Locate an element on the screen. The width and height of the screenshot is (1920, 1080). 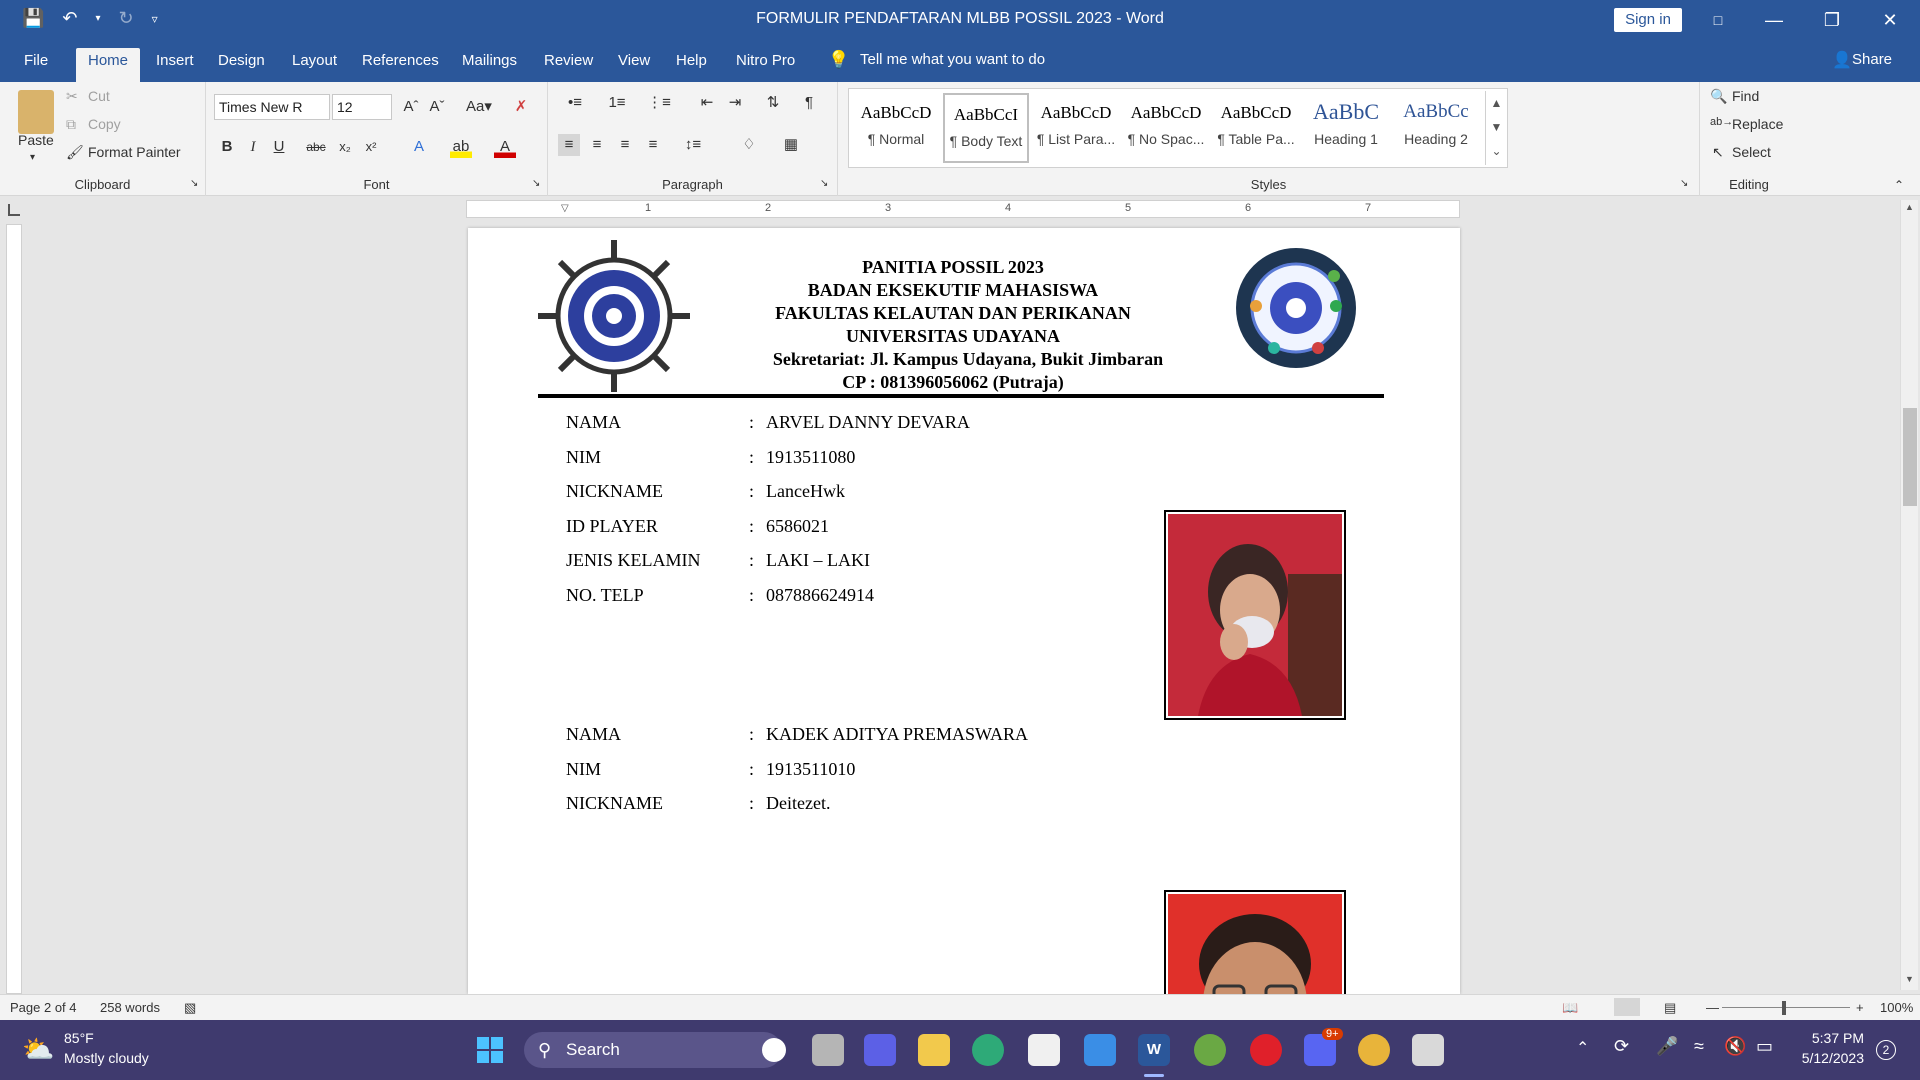
share-button: Share is located at coordinates (1872, 59).